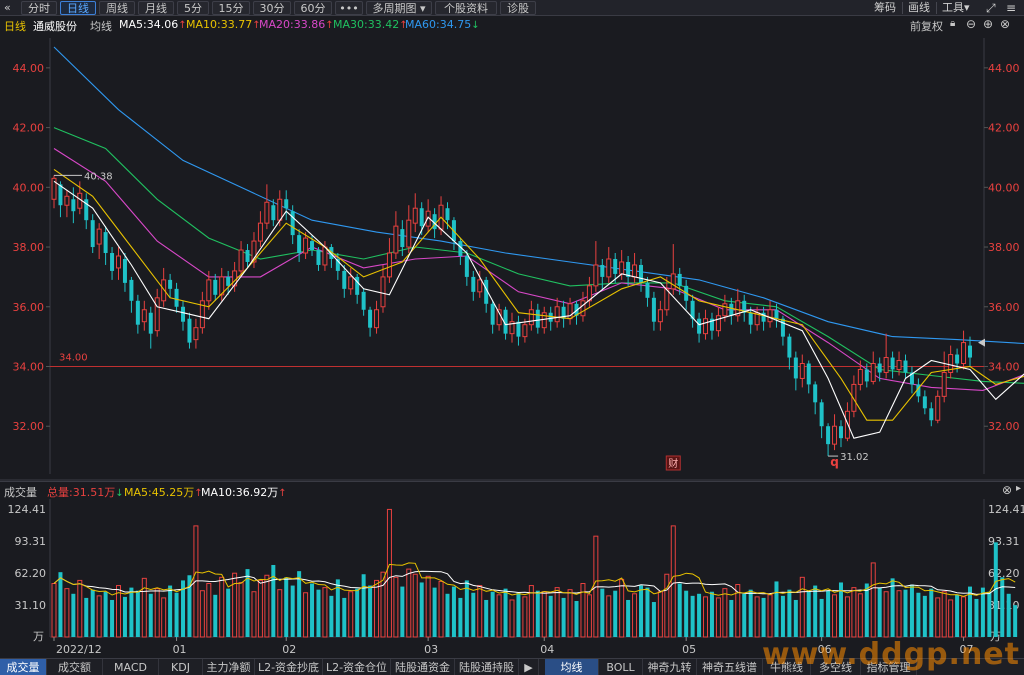 The width and height of the screenshot is (1024, 675). Describe the element at coordinates (23, 667) in the screenshot. I see `indicator-tab: 成交量` at that location.